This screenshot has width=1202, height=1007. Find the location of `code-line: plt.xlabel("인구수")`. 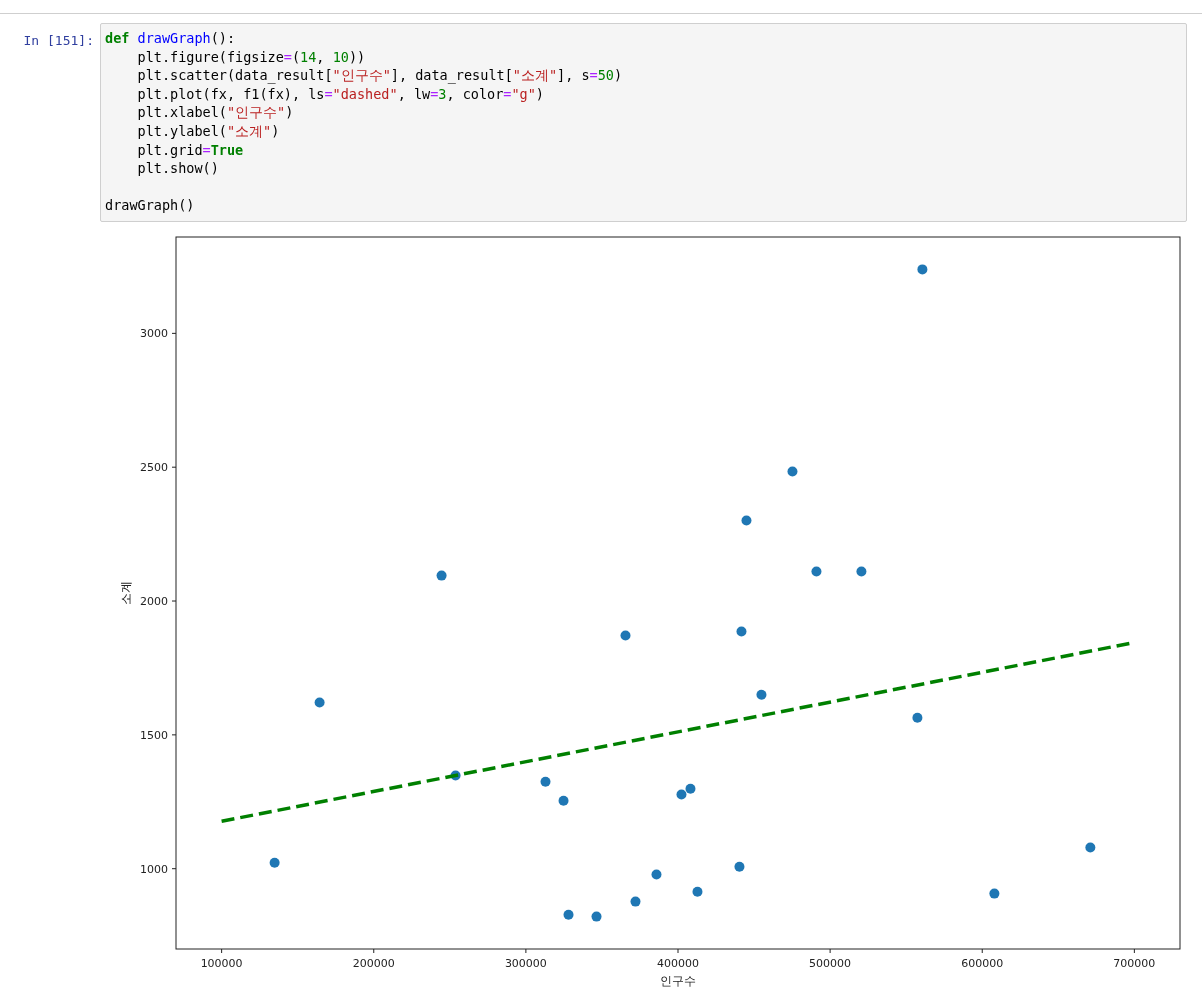

code-line: plt.xlabel("인구수") is located at coordinates (215, 112).